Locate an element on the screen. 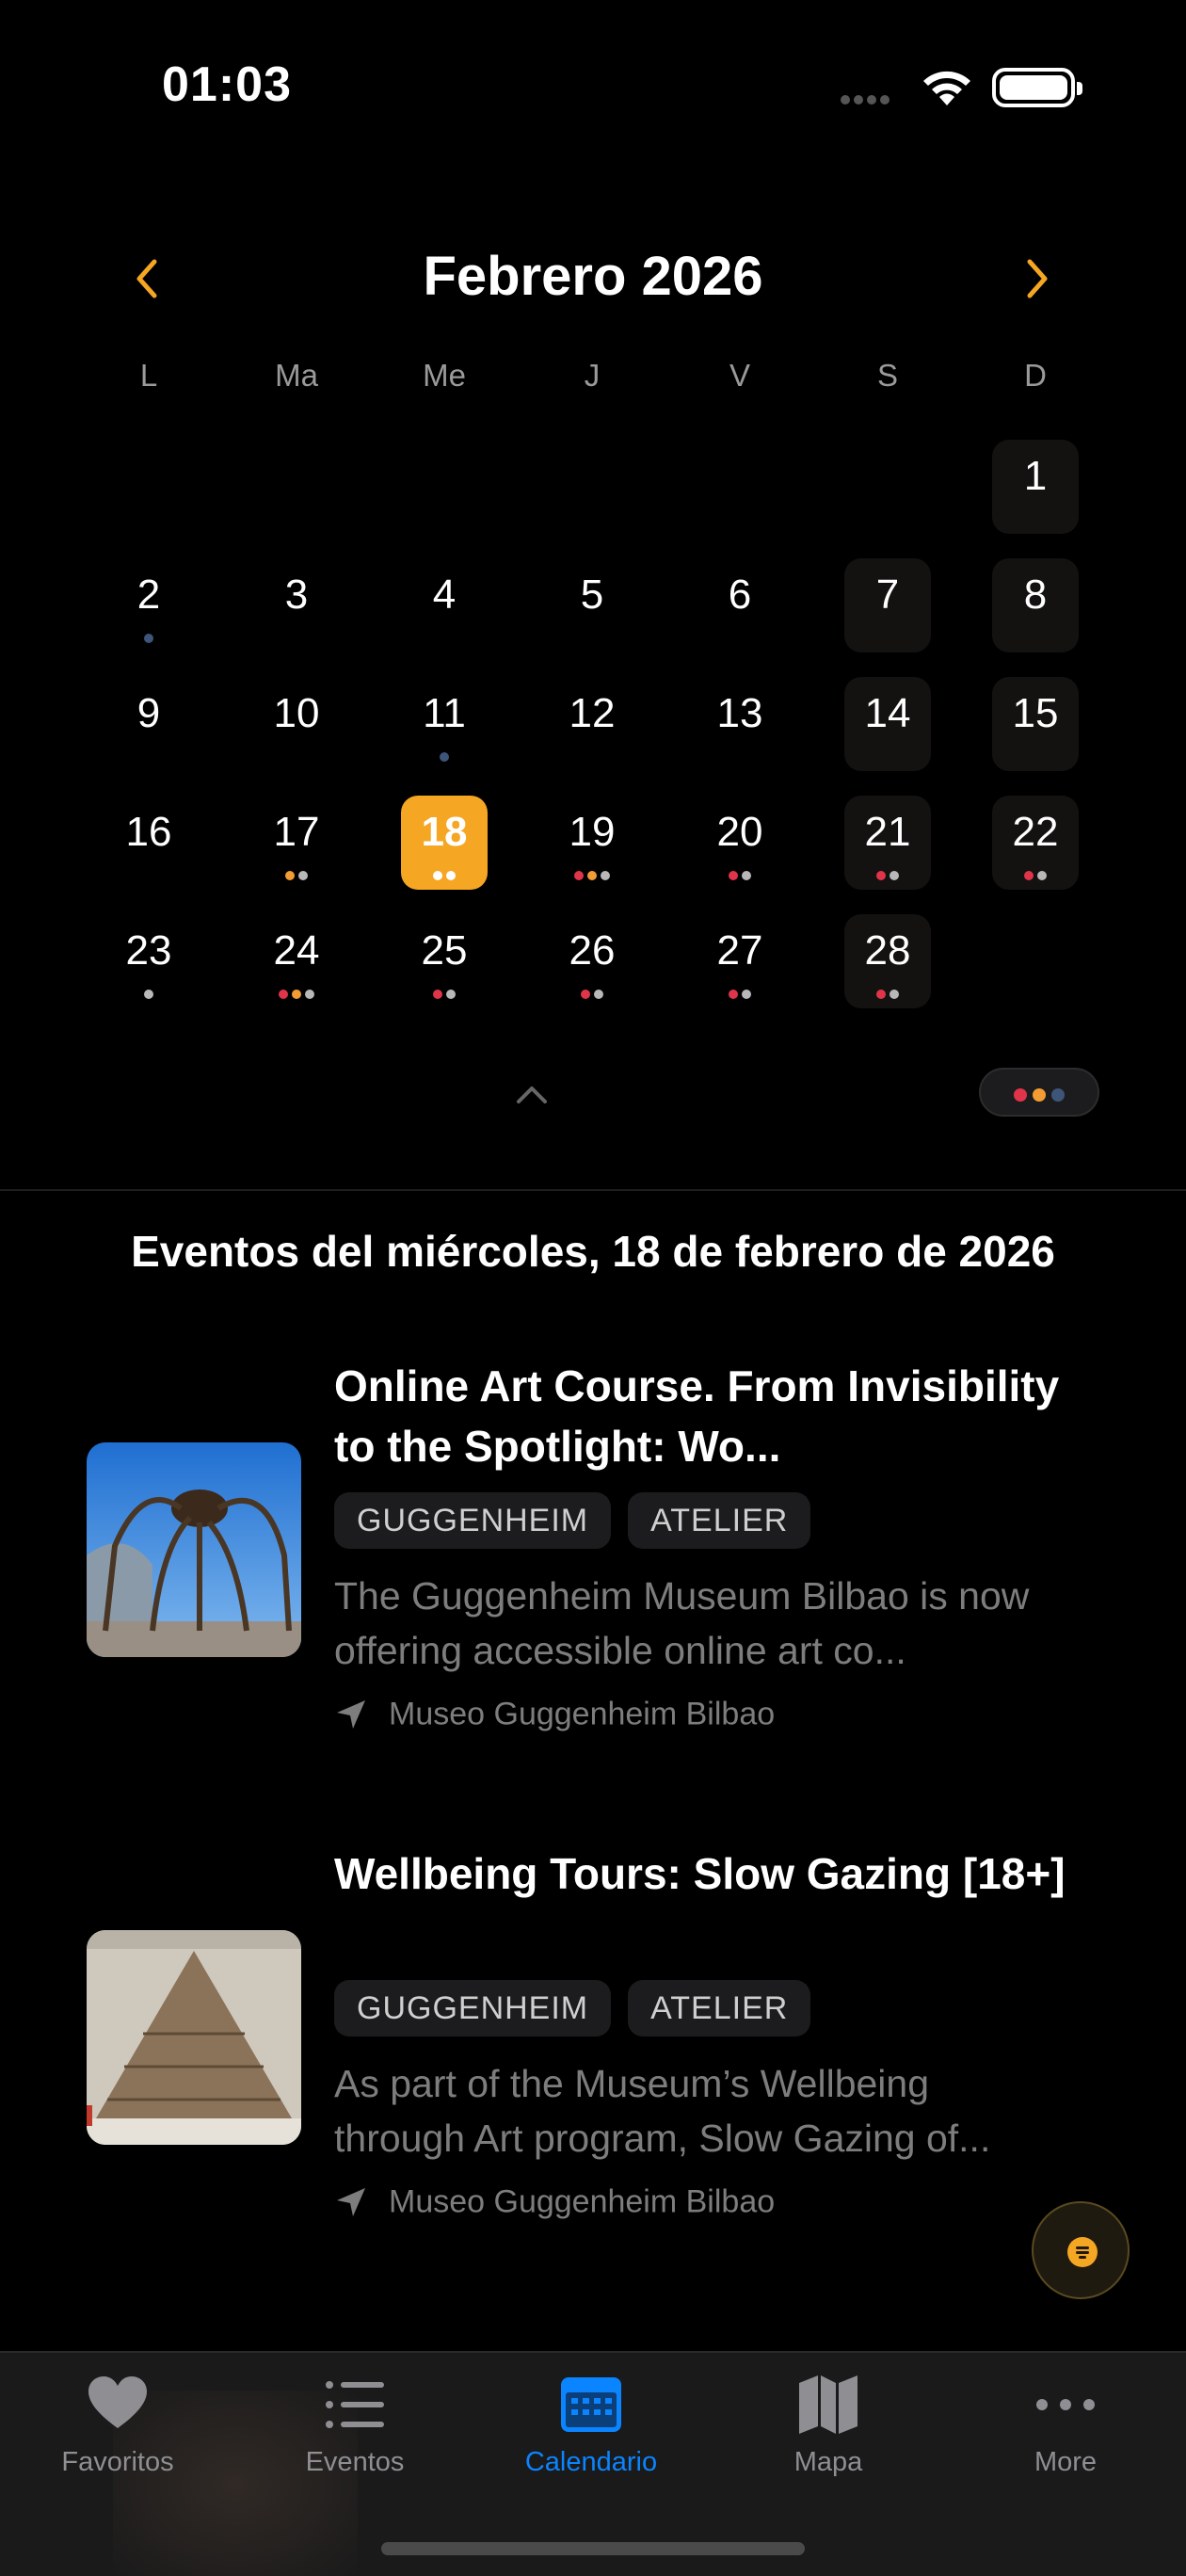  calendar-day: 15 is located at coordinates (1035, 724).